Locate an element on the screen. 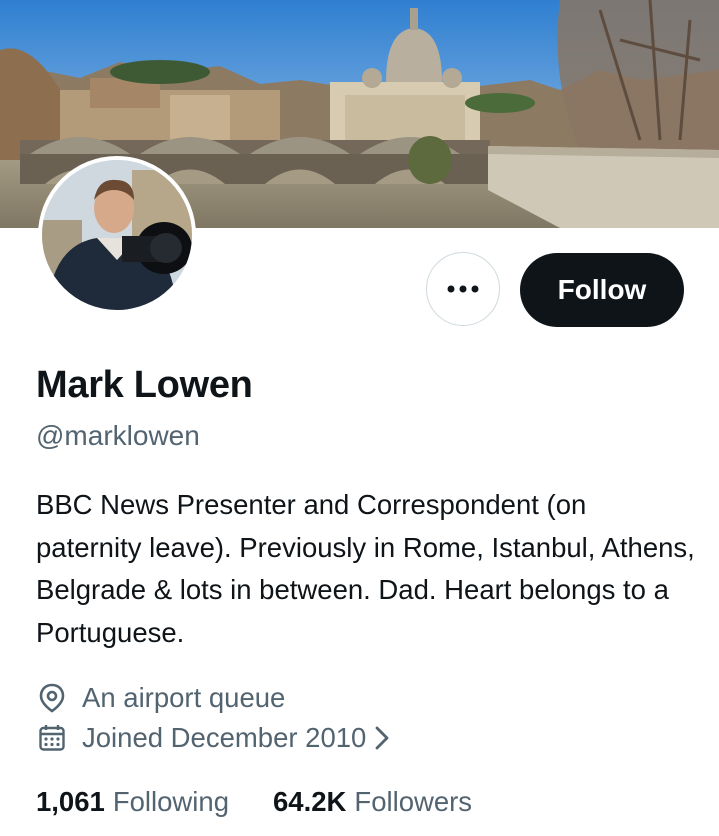 This screenshot has width=719, height=836. followers-count: 64.2K is located at coordinates (310, 801).